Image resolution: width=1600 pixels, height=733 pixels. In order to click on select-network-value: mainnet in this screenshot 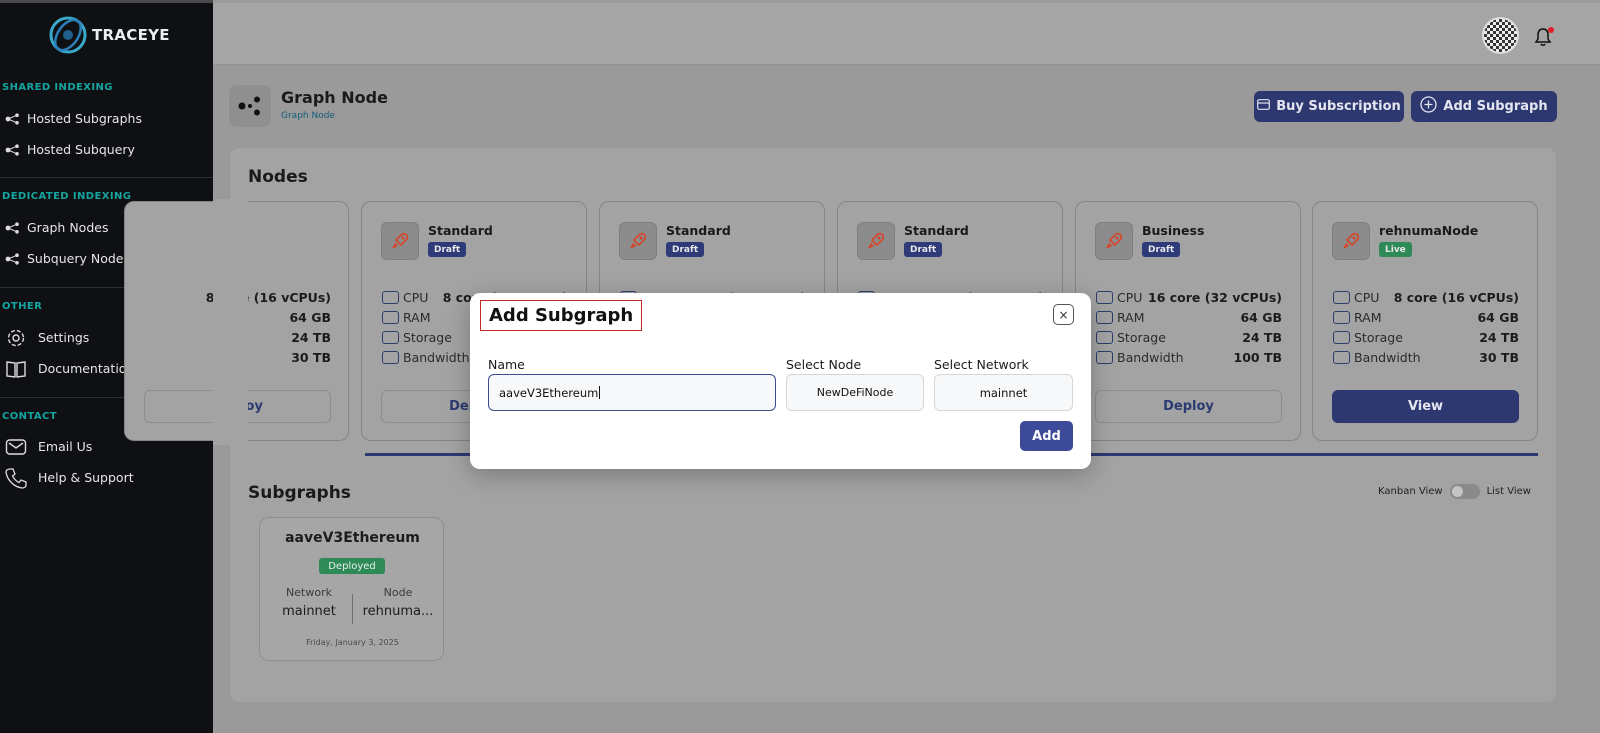, I will do `click(1003, 392)`.